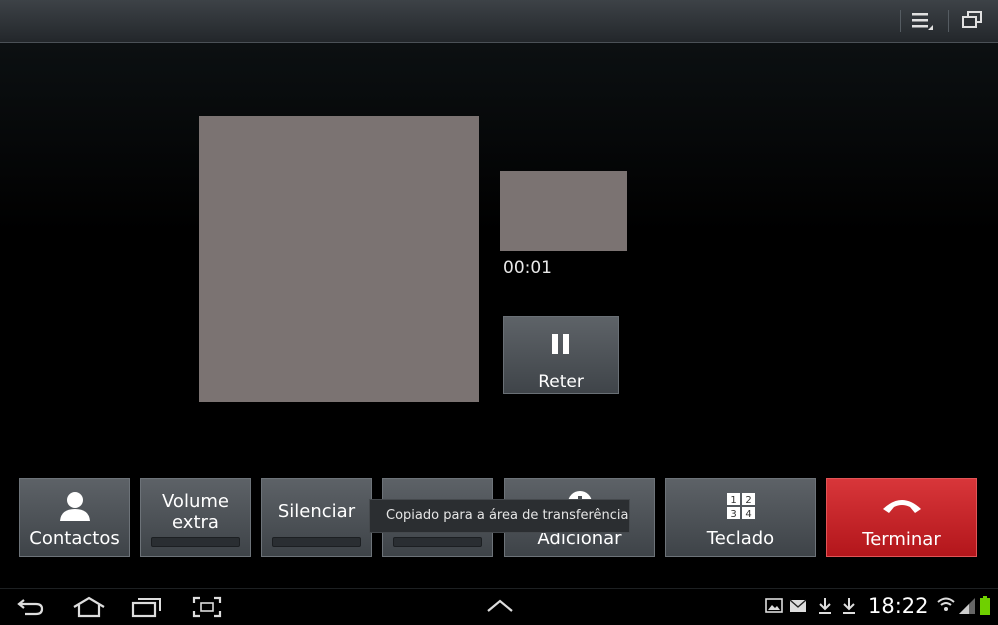 The height and width of the screenshot is (625, 998). I want to click on recent-apps-icon, so click(147, 607).